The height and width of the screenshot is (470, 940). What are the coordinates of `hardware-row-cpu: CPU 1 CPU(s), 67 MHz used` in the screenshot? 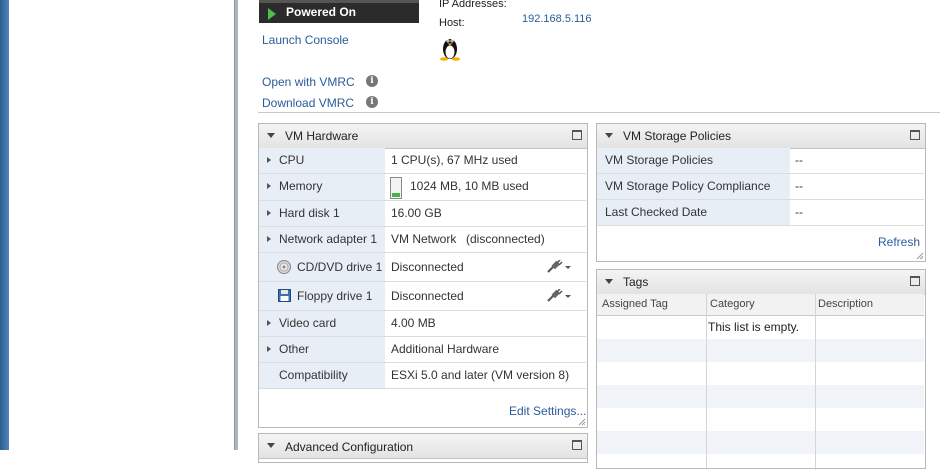 It's located at (422, 161).